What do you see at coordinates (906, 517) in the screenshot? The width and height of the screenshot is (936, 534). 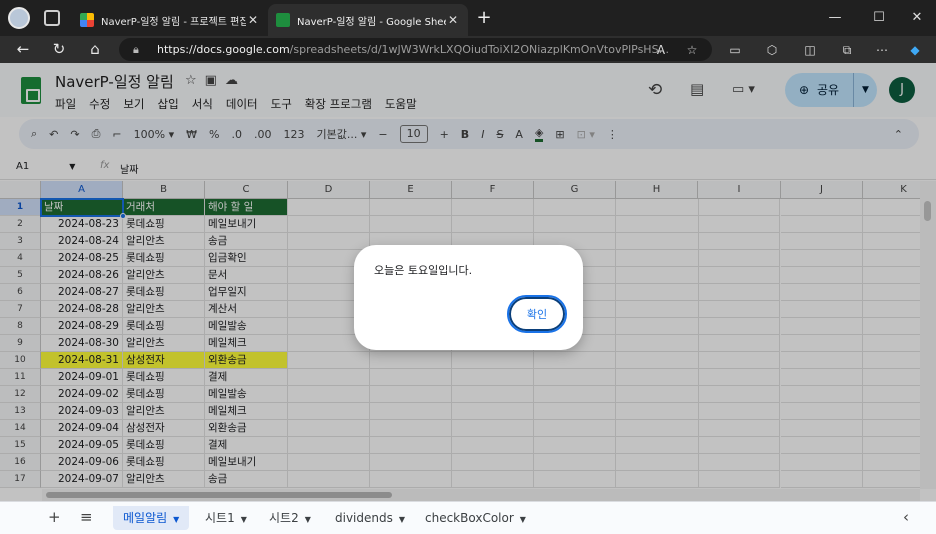 I see `scroll-tabs-left-icon: ‹` at bounding box center [906, 517].